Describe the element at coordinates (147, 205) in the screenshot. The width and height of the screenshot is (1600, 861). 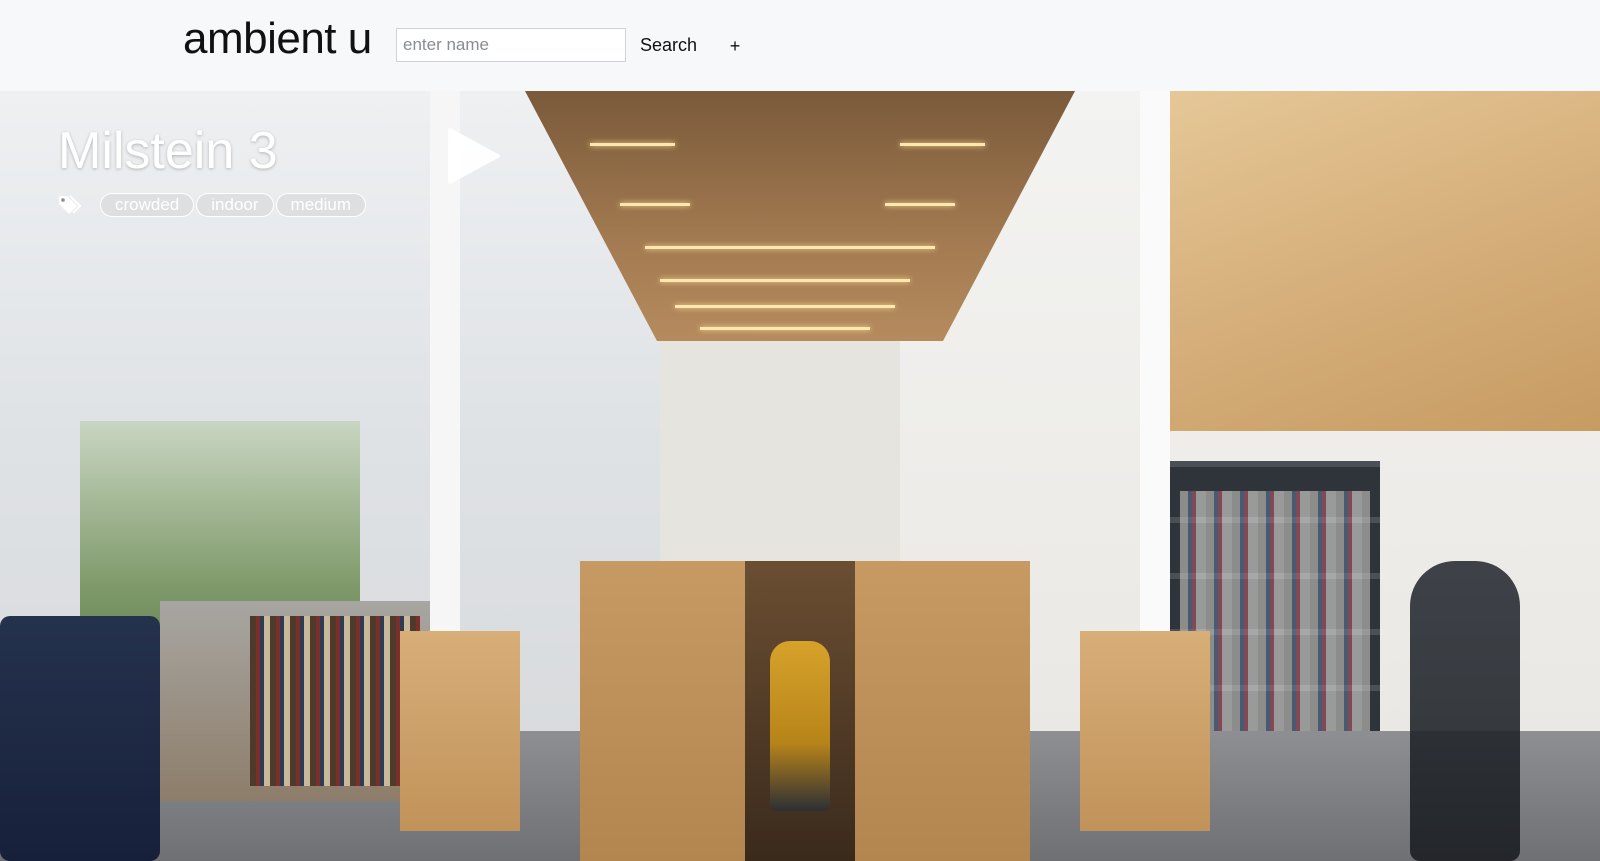
I see `tag-chip: crowded` at that location.